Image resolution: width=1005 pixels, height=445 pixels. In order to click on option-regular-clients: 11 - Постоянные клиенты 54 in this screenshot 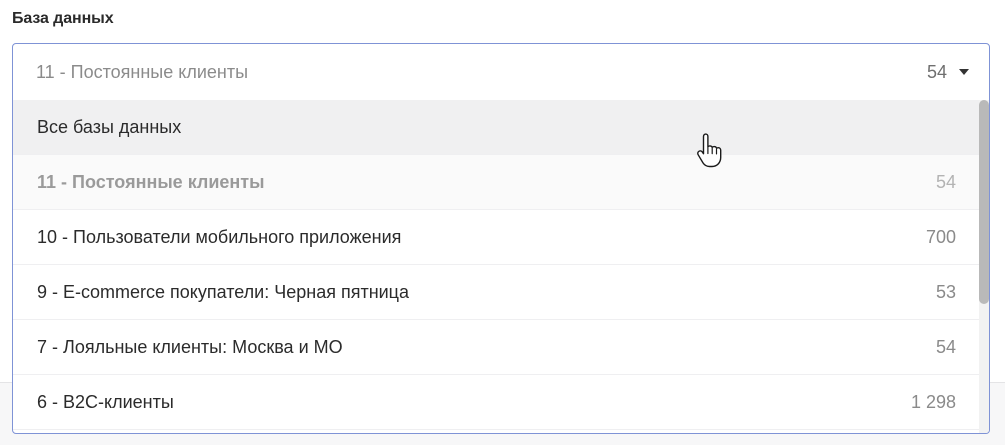, I will do `click(496, 182)`.